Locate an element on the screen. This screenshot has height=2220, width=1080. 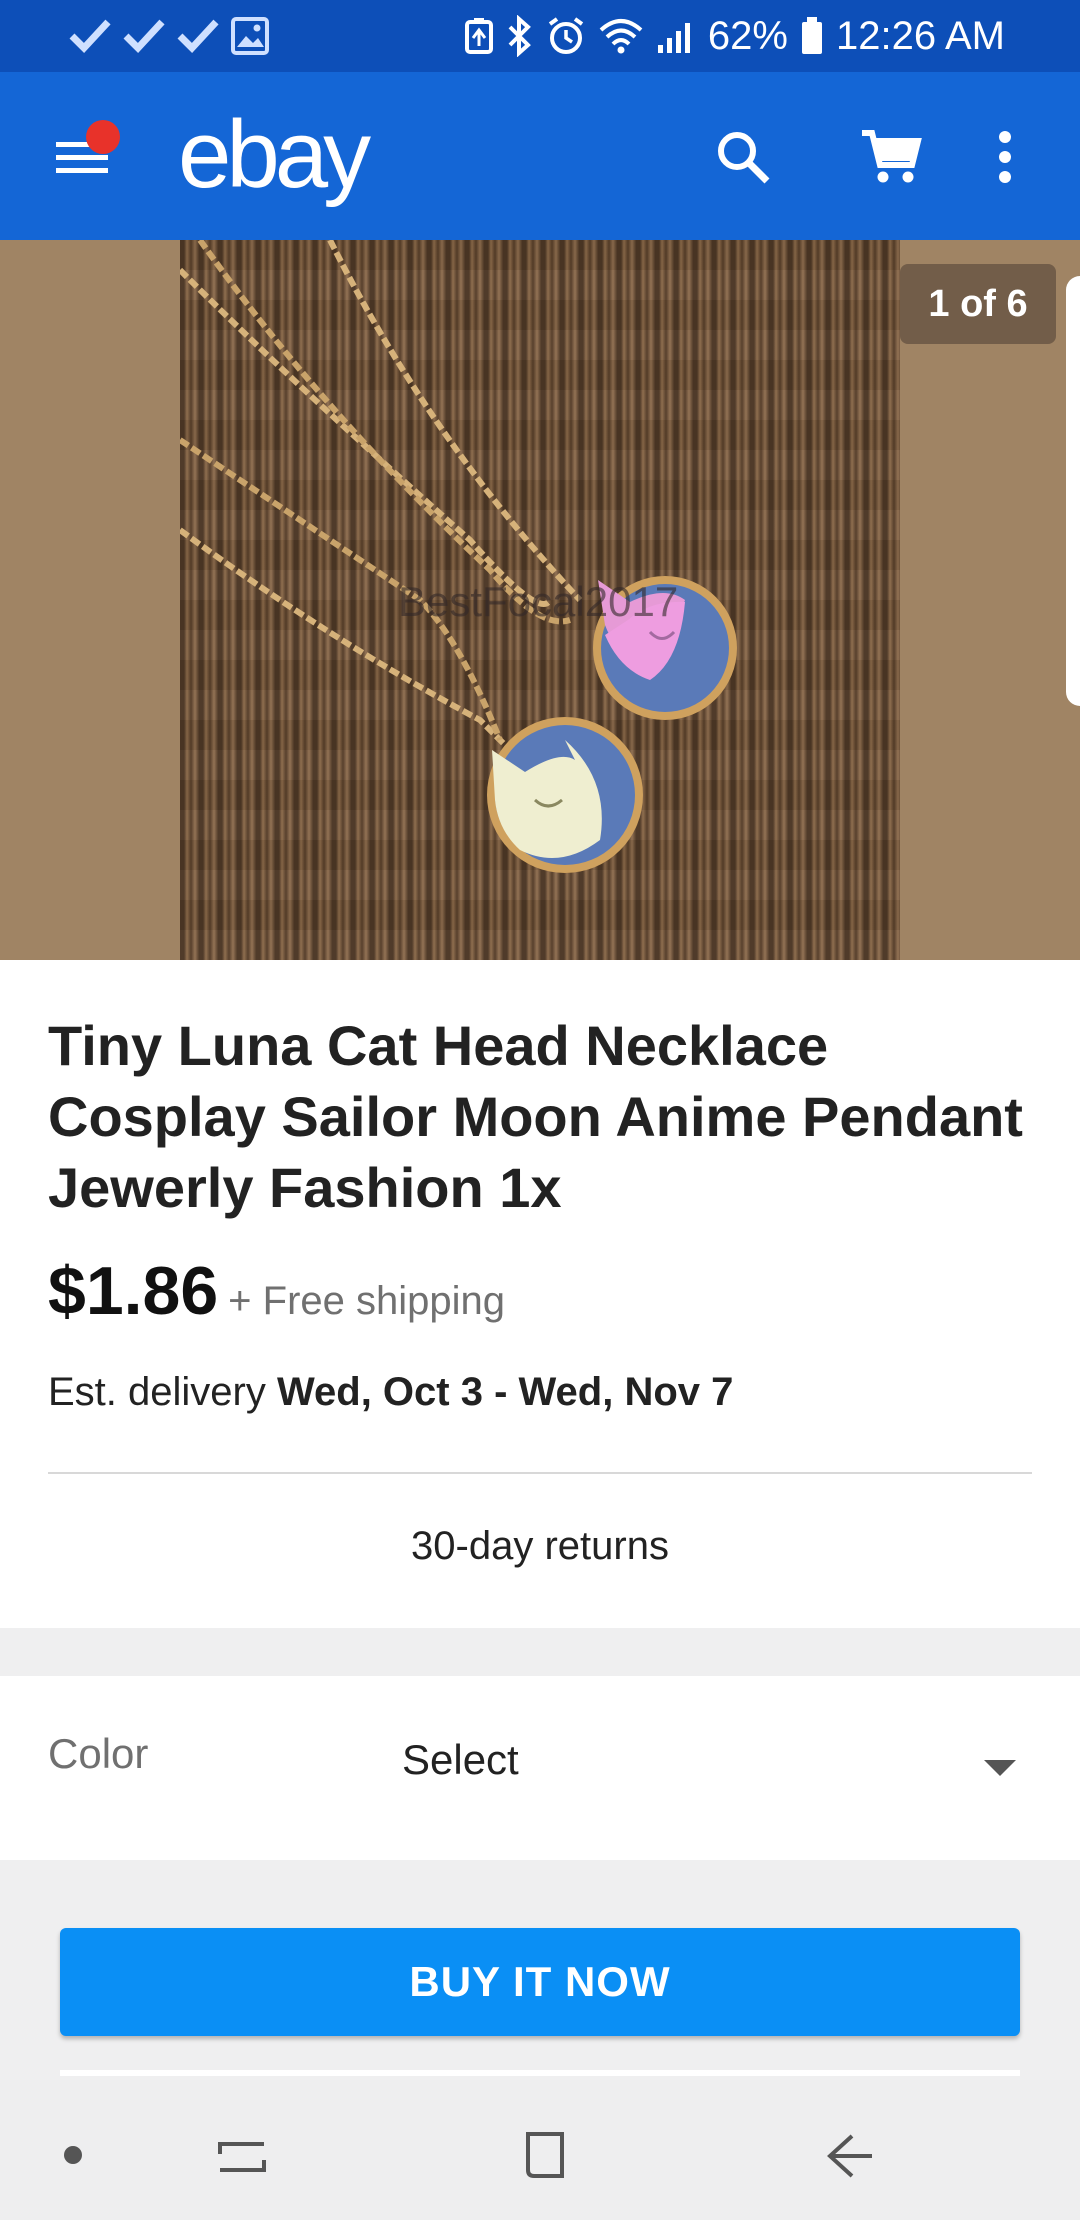
color-dropdown-value: Select is located at coordinates (460, 1759).